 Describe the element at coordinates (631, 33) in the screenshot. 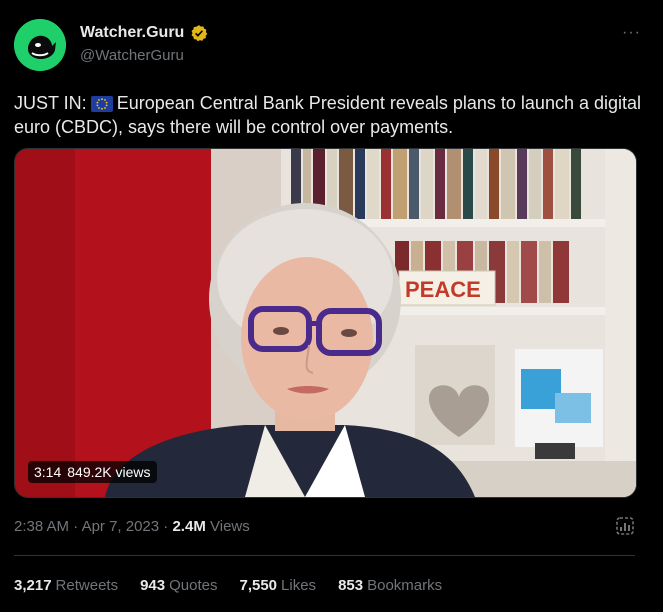

I see `more-options-icon: ···` at that location.